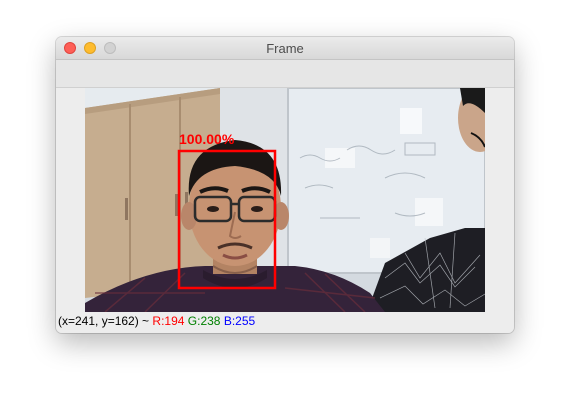  What do you see at coordinates (204, 321) in the screenshot?
I see `green-value: G:238` at bounding box center [204, 321].